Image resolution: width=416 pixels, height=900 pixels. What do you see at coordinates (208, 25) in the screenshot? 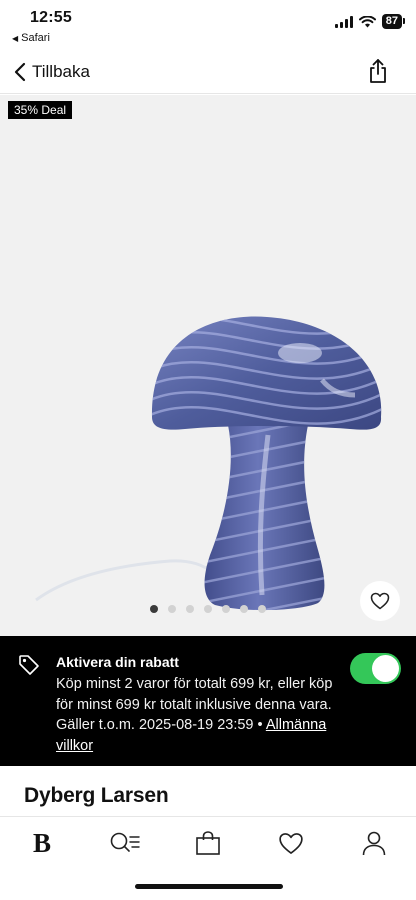
I see `status-bar: 12:55 ◀ Safari 87` at bounding box center [208, 25].